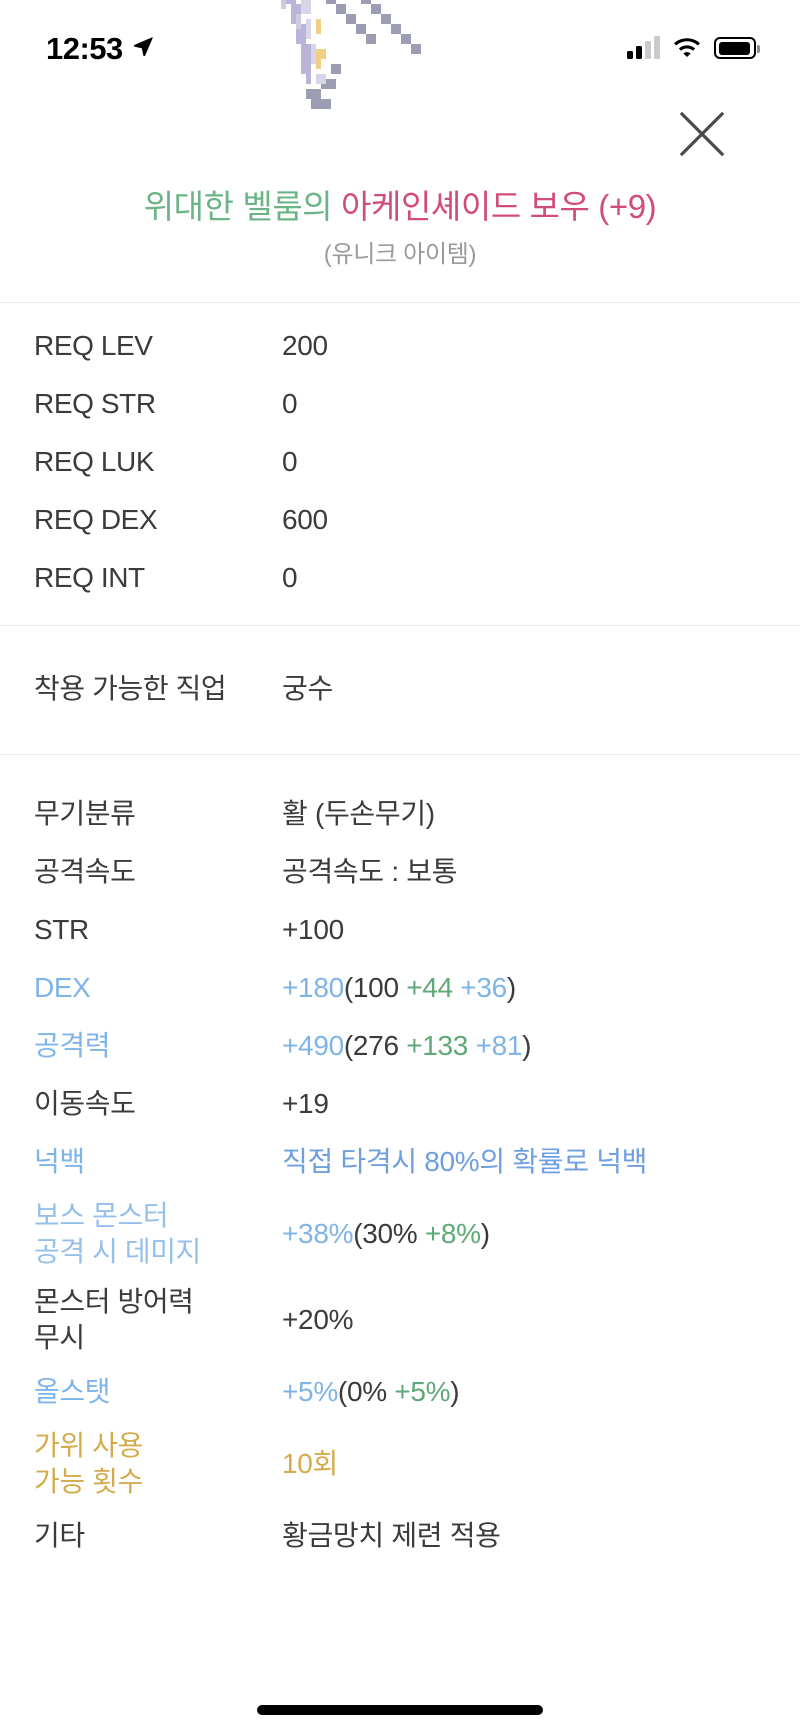  What do you see at coordinates (59, 1536) in the screenshot?
I see `row-label: 기타` at bounding box center [59, 1536].